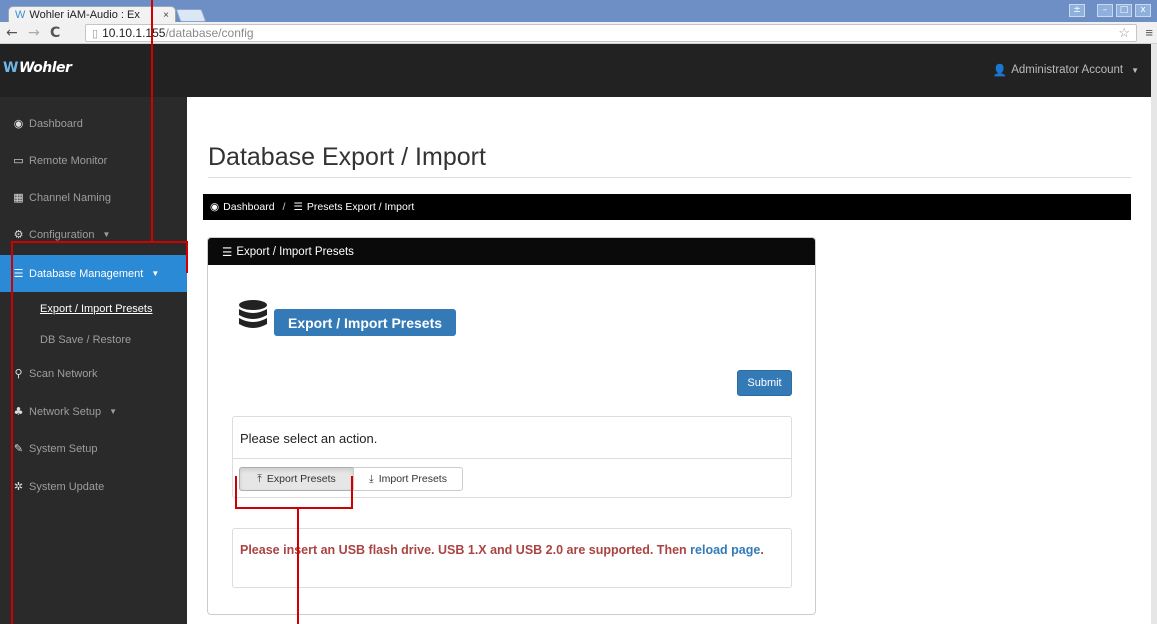 The image size is (1157, 624). What do you see at coordinates (412, 479) in the screenshot?
I see `import-presets-label: Import Presets` at bounding box center [412, 479].